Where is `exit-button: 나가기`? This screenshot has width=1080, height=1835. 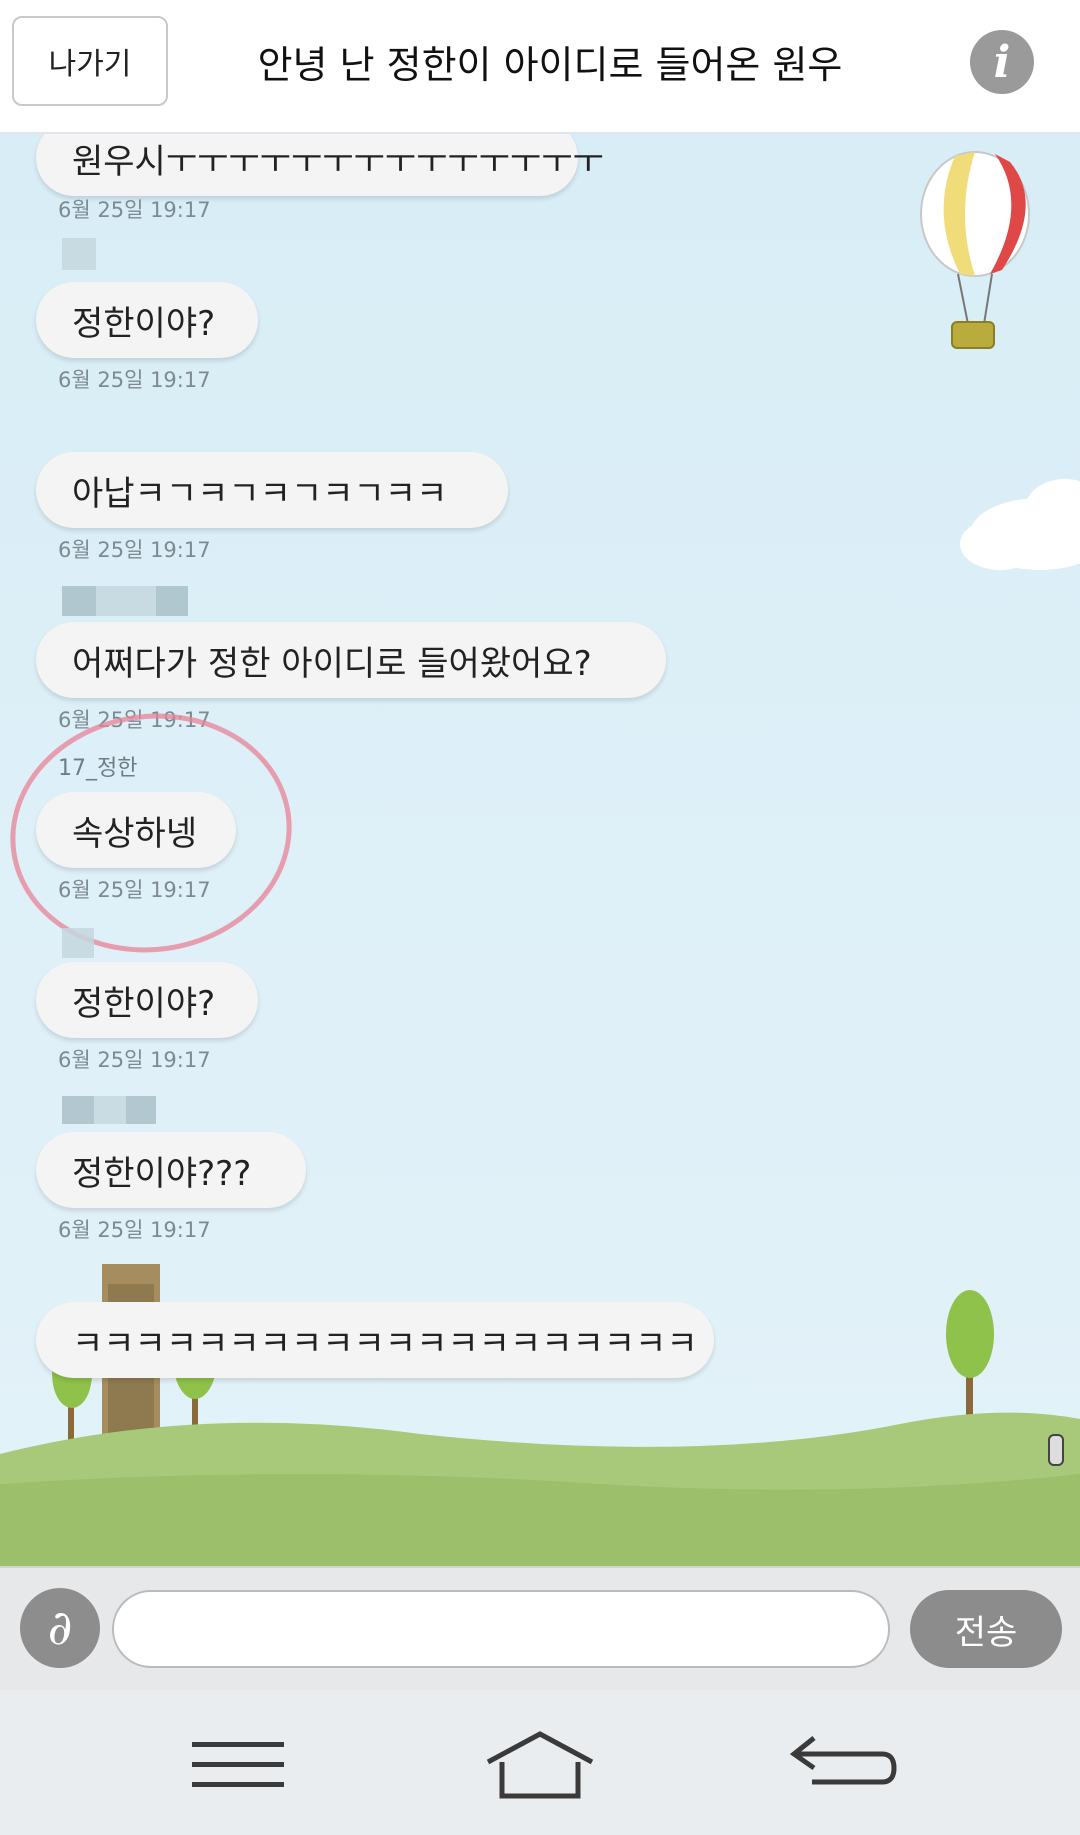
exit-button: 나가기 is located at coordinates (90, 61).